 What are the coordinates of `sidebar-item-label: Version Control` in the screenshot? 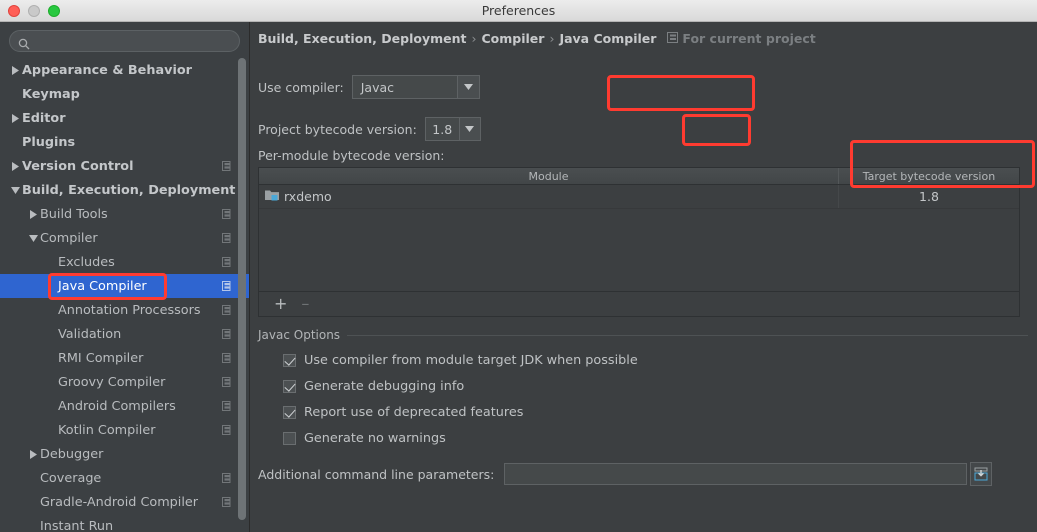 It's located at (78, 166).